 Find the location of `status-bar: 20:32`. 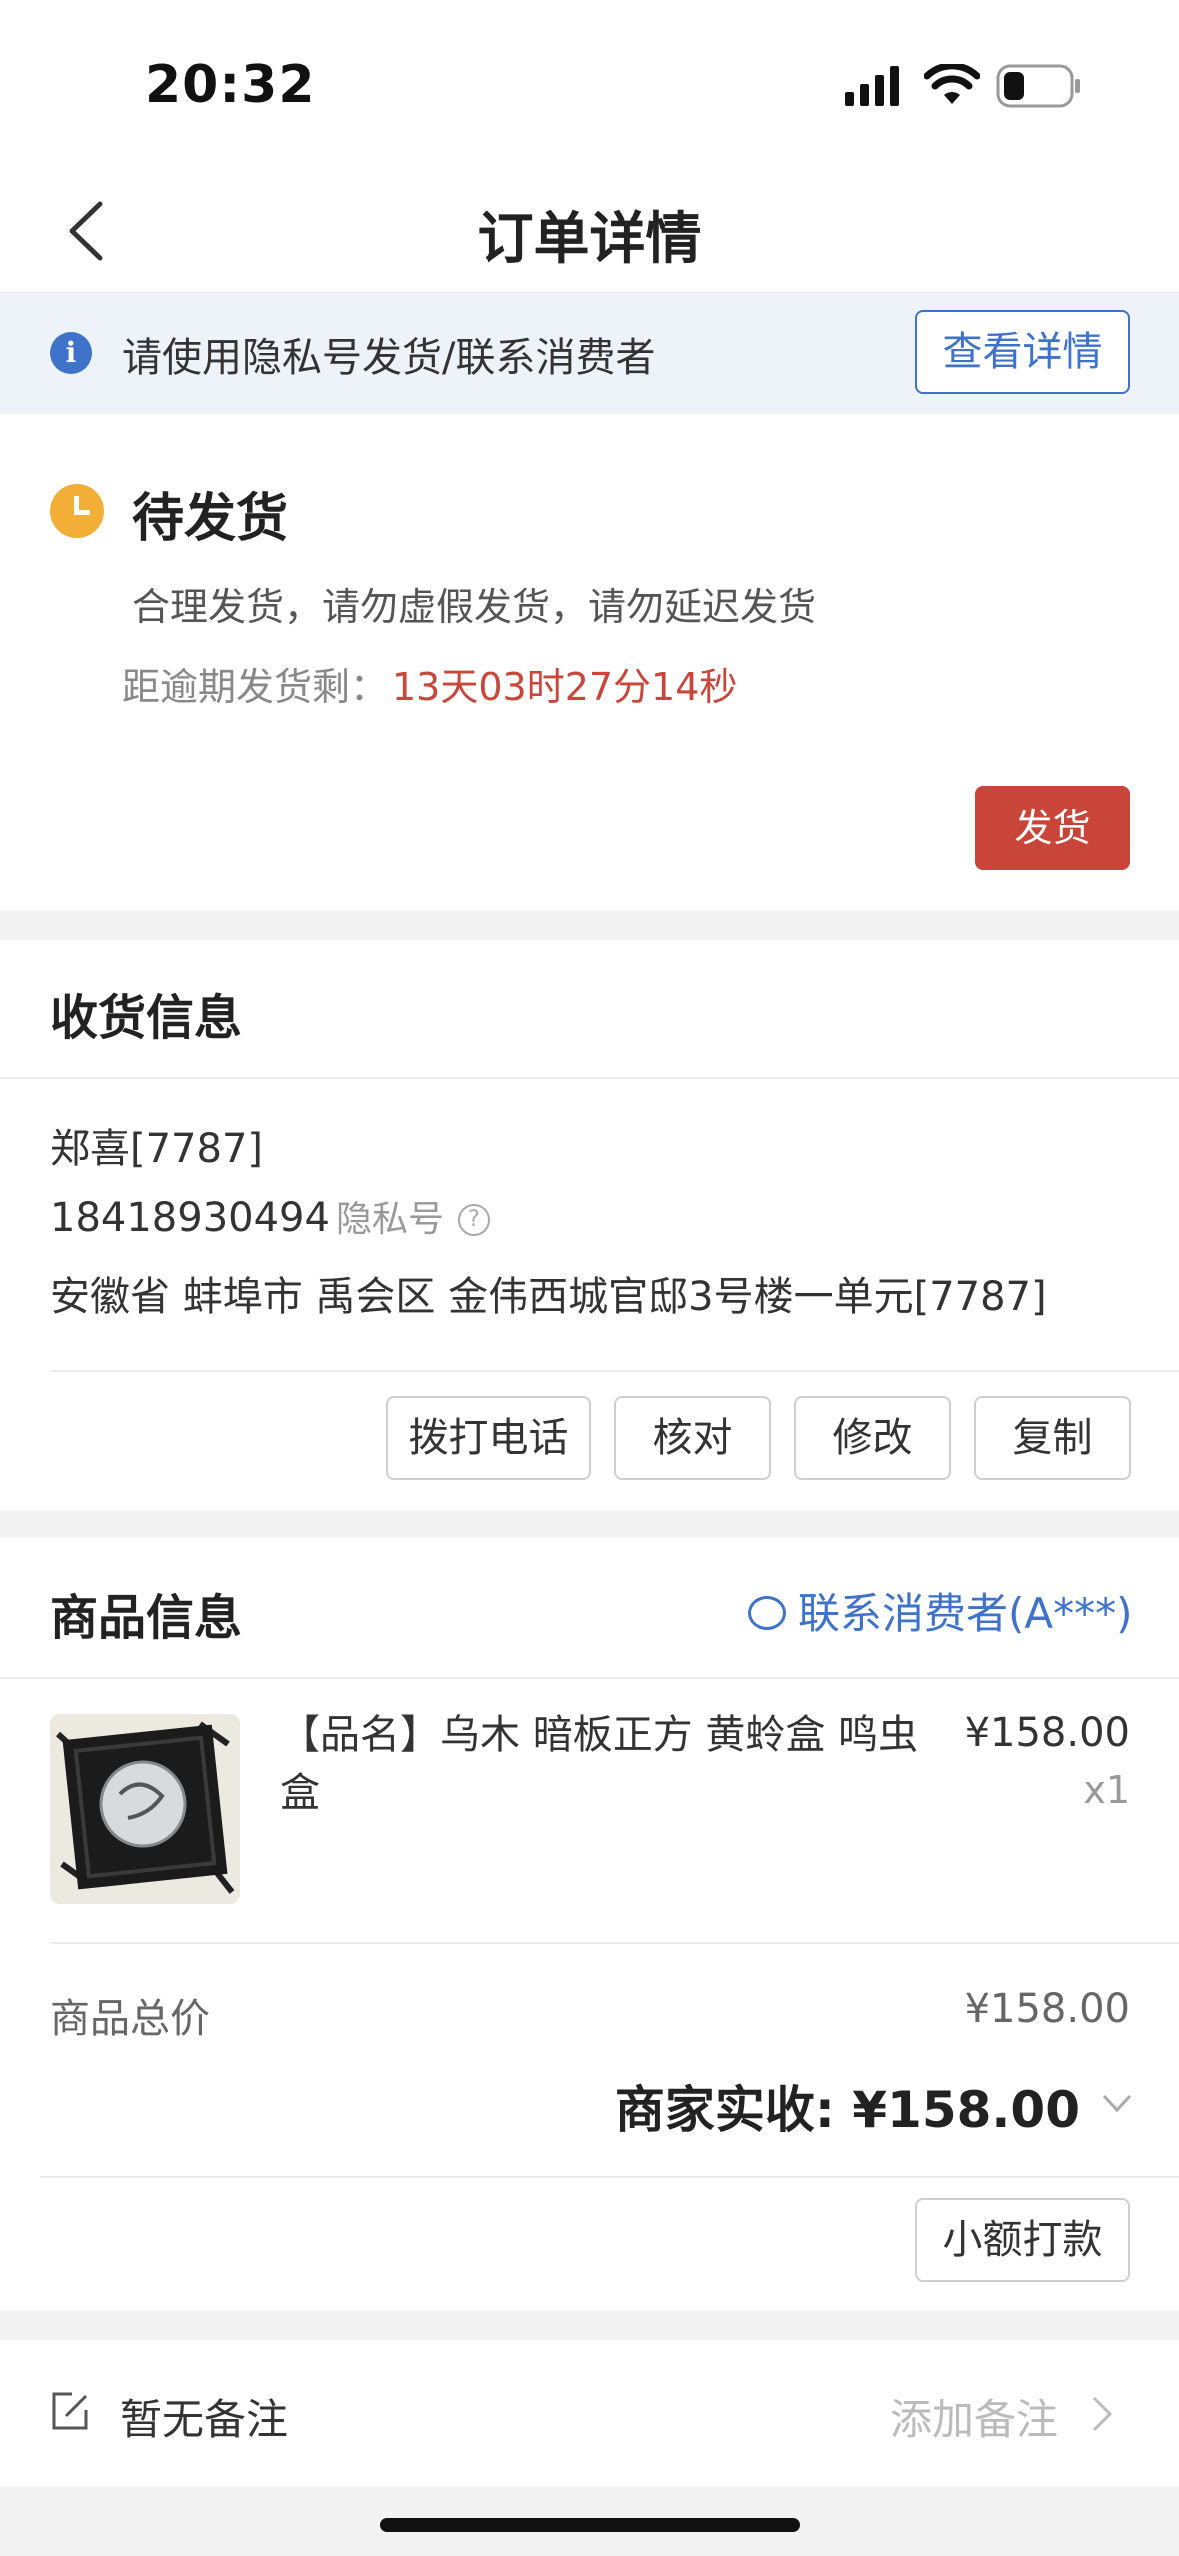

status-bar: 20:32 is located at coordinates (589, 85).